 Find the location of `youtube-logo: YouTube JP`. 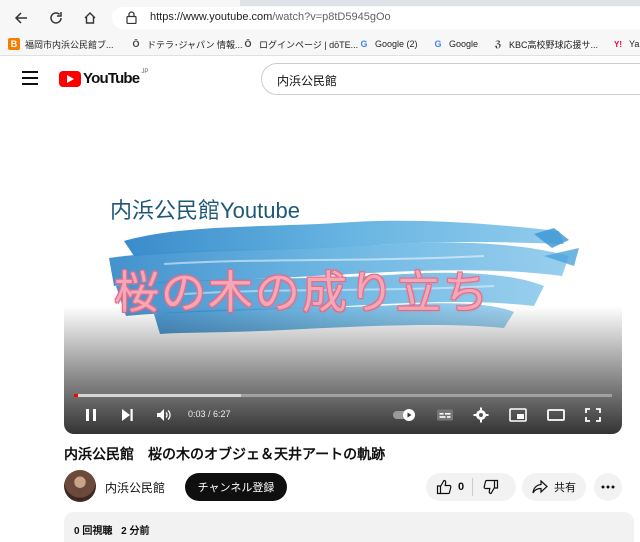

youtube-logo: YouTube JP is located at coordinates (104, 77).